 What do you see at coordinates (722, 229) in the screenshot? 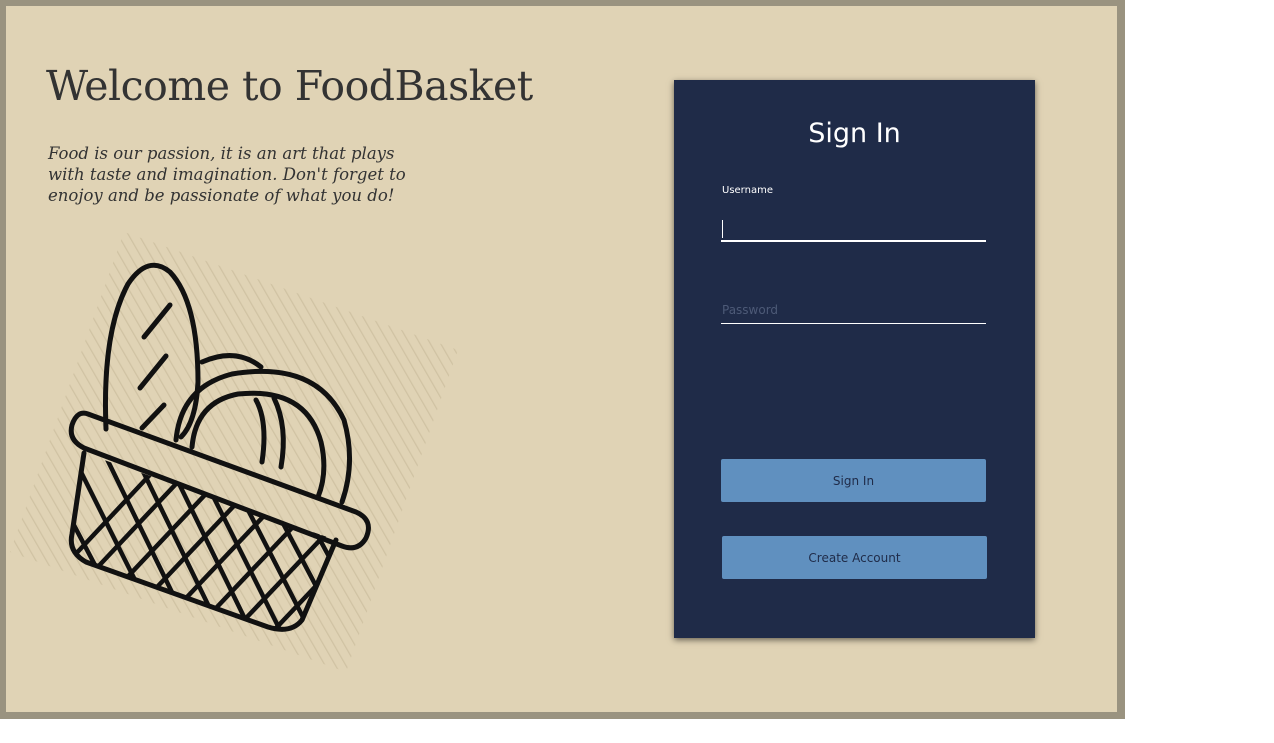
I see `text-cursor` at bounding box center [722, 229].